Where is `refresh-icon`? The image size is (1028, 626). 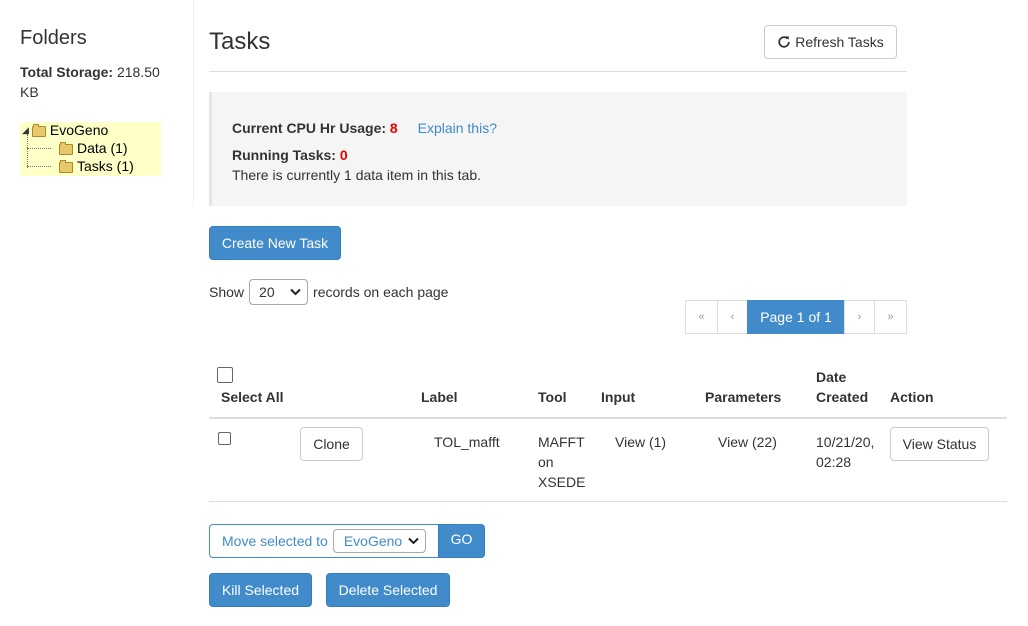
refresh-icon is located at coordinates (784, 42).